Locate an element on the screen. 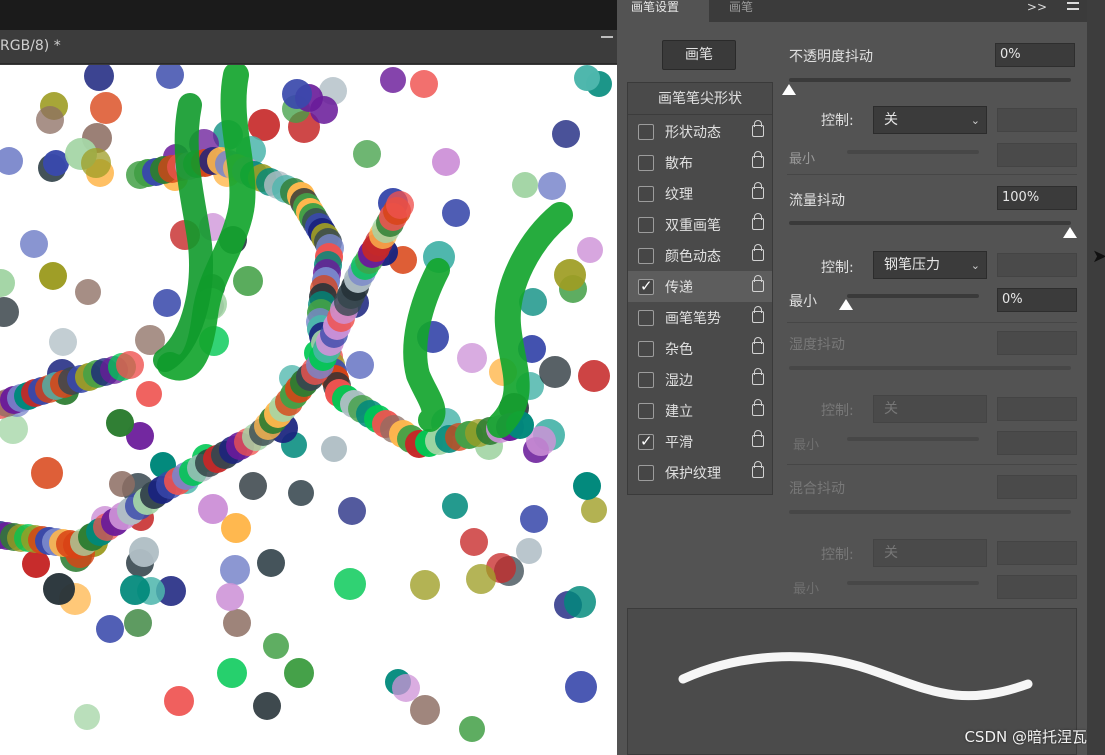 Image resolution: width=1105 pixels, height=755 pixels. brush-option-item: 颜色动态 is located at coordinates (700, 255).